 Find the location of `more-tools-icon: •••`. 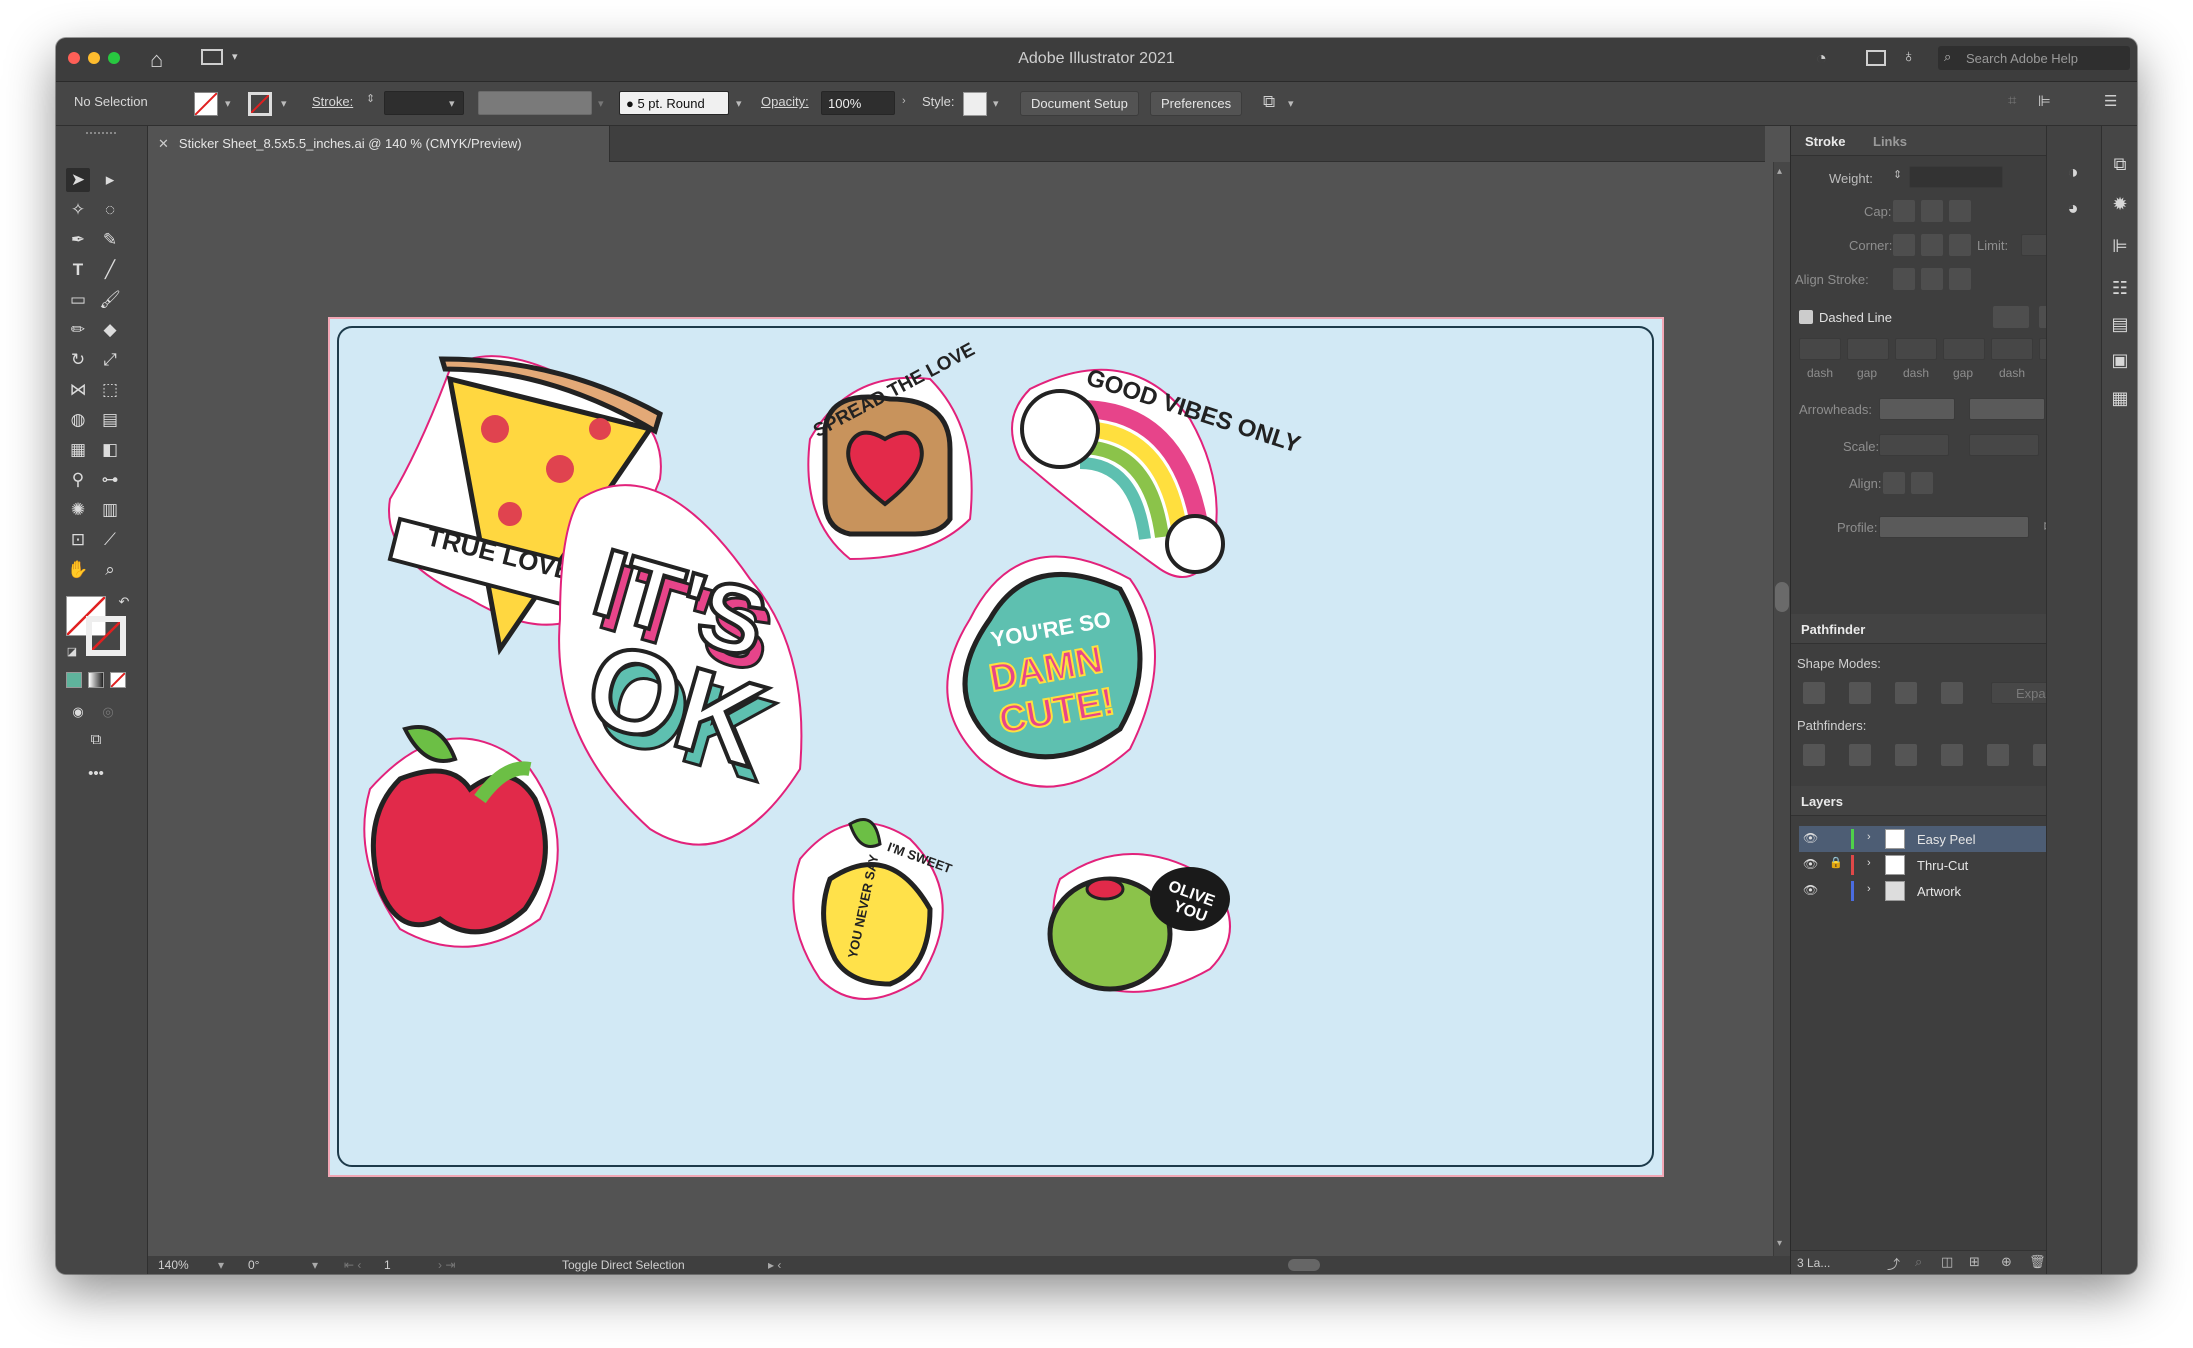

more-tools-icon: ••• is located at coordinates (96, 774).